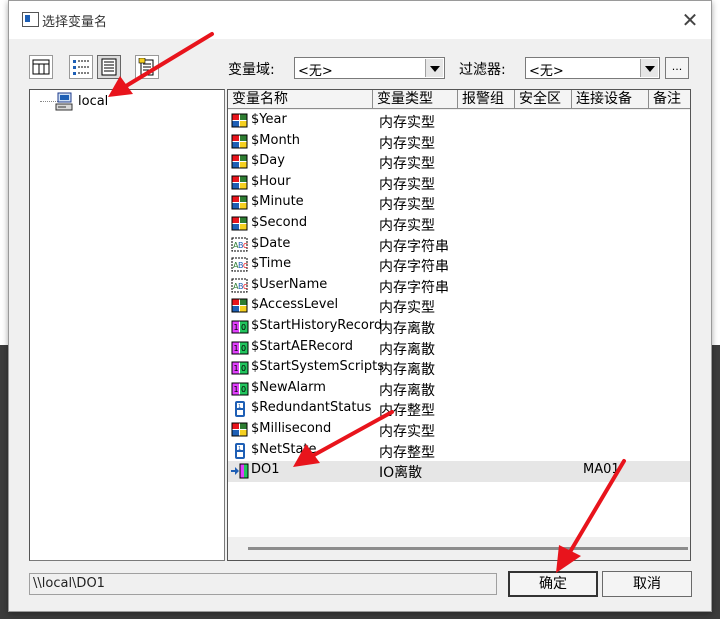 This screenshot has width=720, height=619. Describe the element at coordinates (459, 327) in the screenshot. I see `table-row: 1 0 $StartHistoryRecord 内存离散` at that location.